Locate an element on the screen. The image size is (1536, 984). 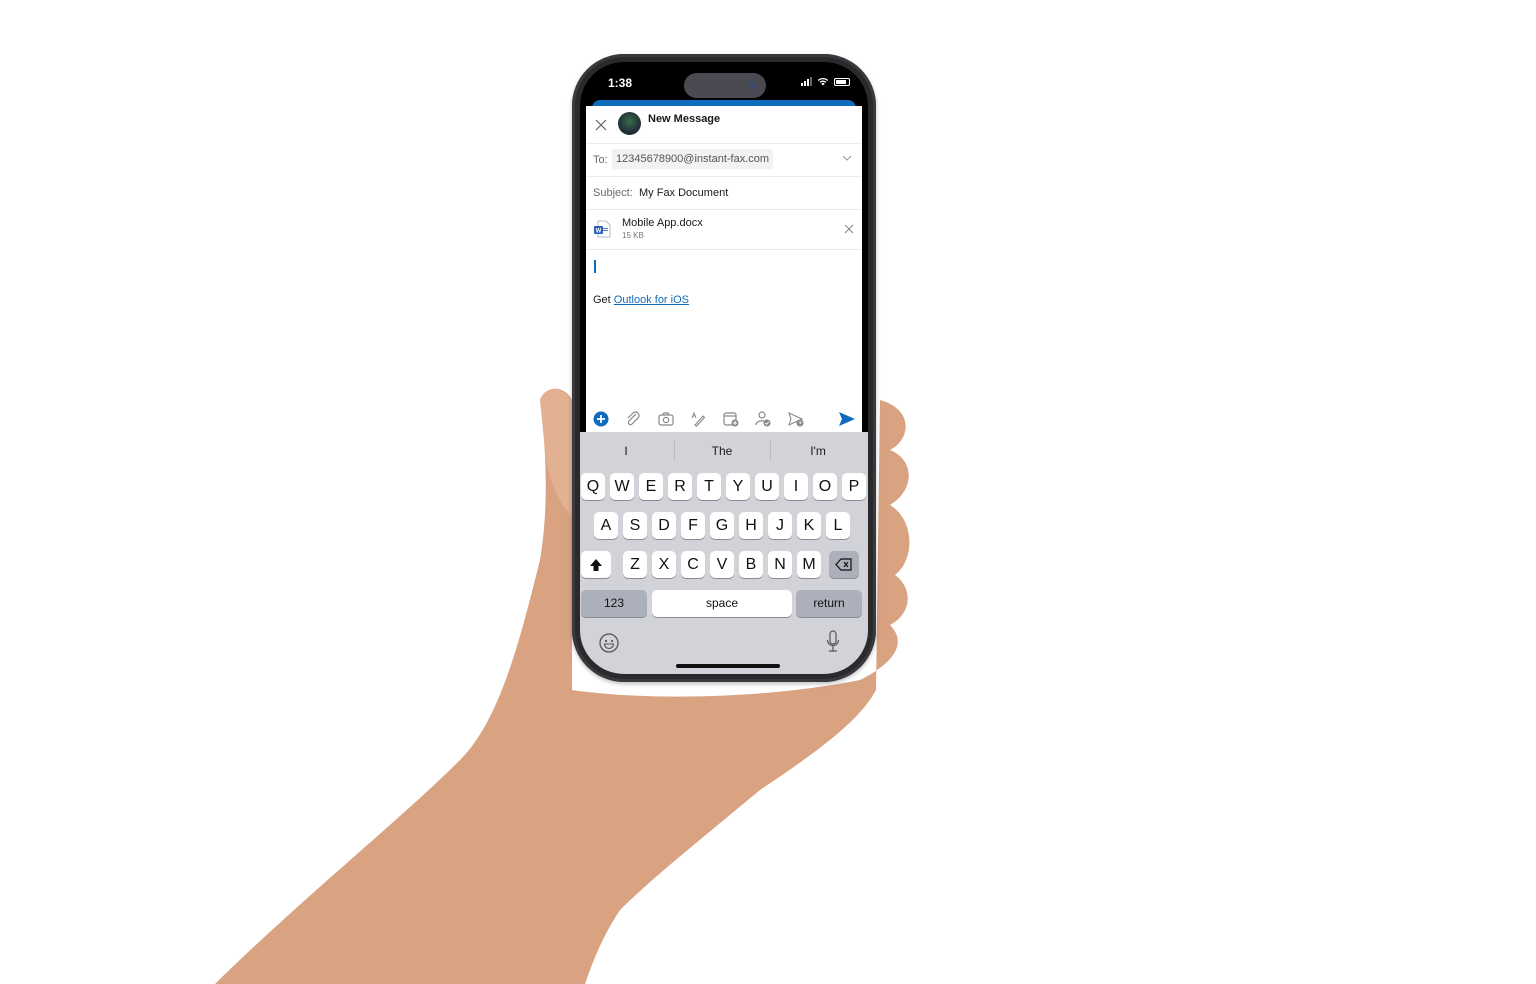
message-body: Get Outlook for iOS is located at coordinates (724, 320).